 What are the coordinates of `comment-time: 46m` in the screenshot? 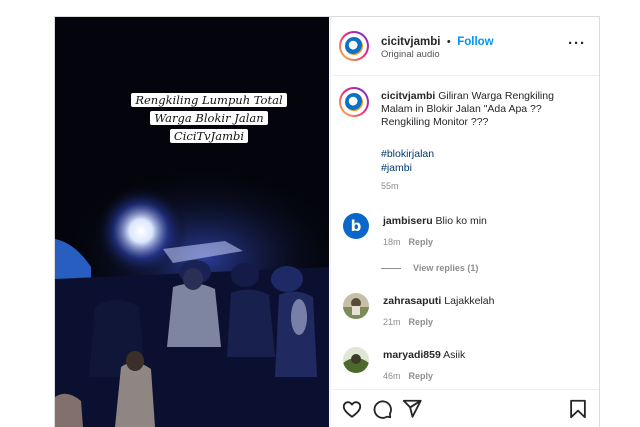 It's located at (392, 376).